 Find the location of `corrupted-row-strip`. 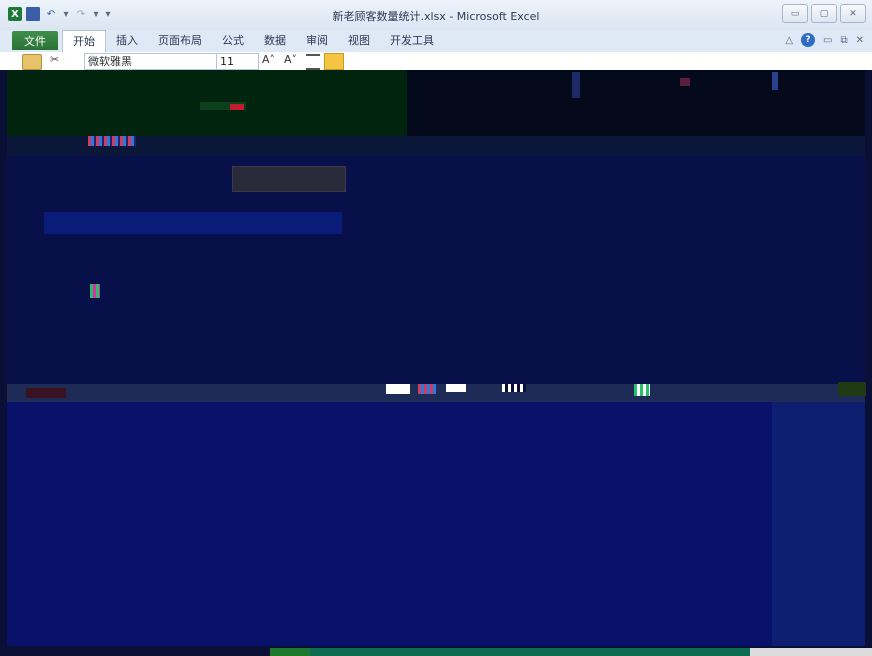

corrupted-row-strip is located at coordinates (436, 393).